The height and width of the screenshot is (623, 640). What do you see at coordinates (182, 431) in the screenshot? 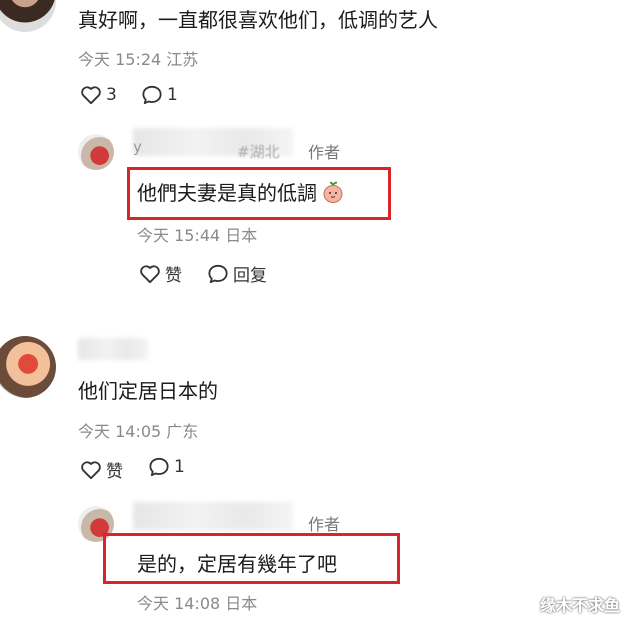
I see `comment-location: 广东` at bounding box center [182, 431].